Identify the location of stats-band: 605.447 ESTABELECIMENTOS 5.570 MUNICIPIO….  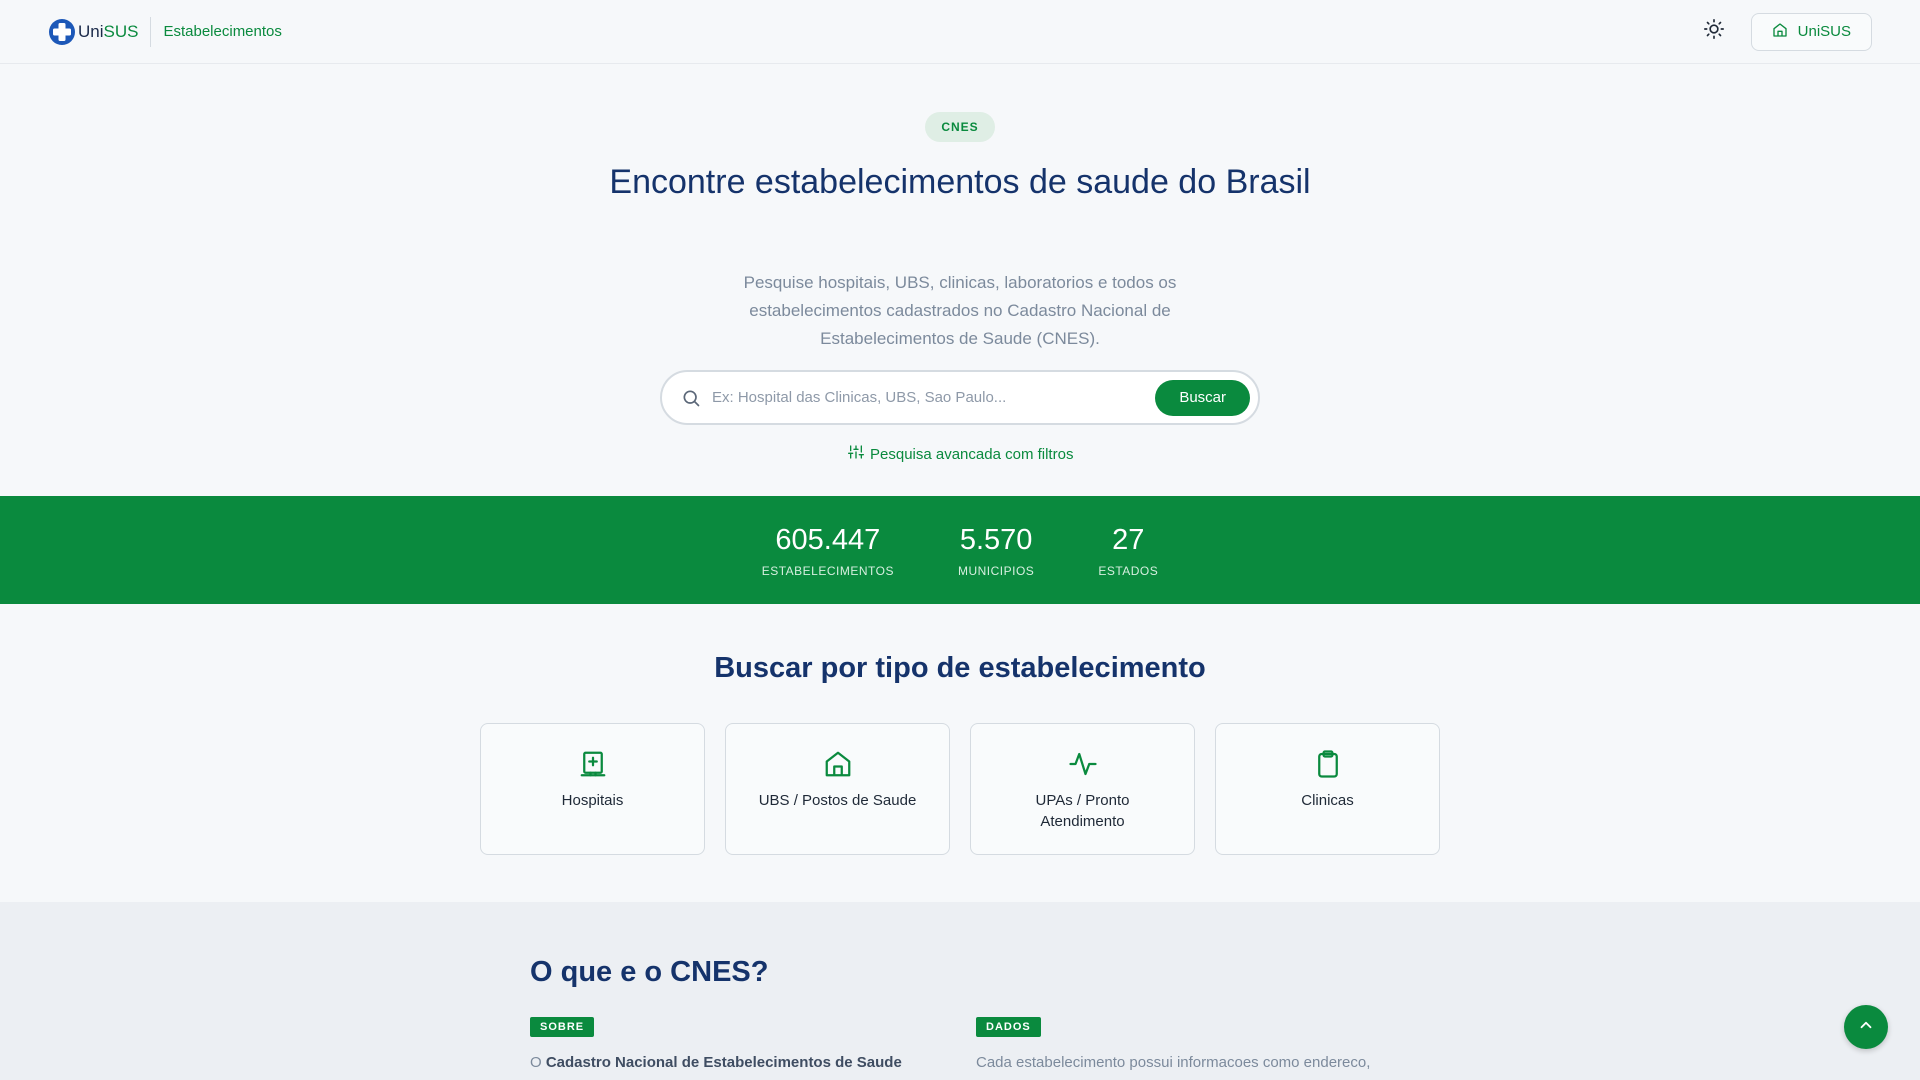
(960, 550).